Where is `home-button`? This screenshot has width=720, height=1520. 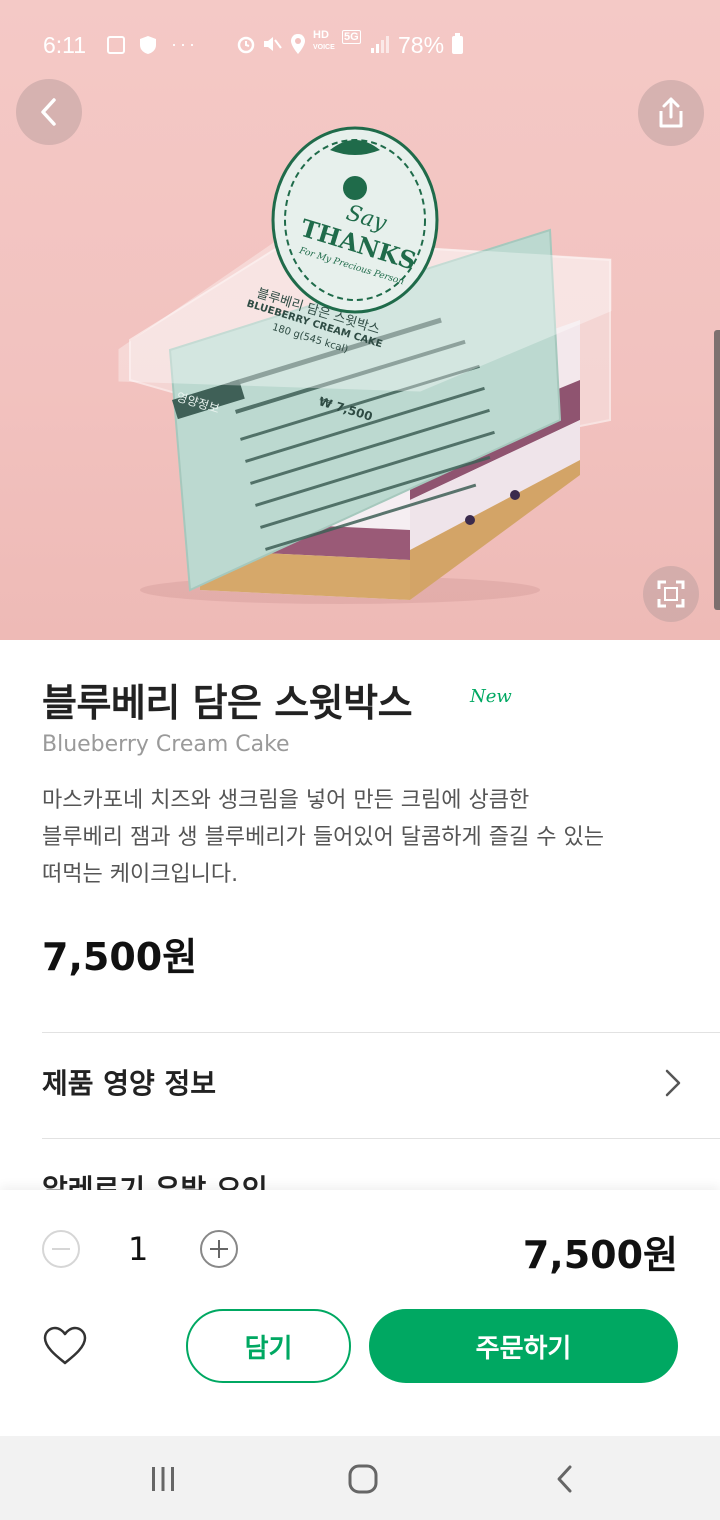
home-button is located at coordinates (363, 1479).